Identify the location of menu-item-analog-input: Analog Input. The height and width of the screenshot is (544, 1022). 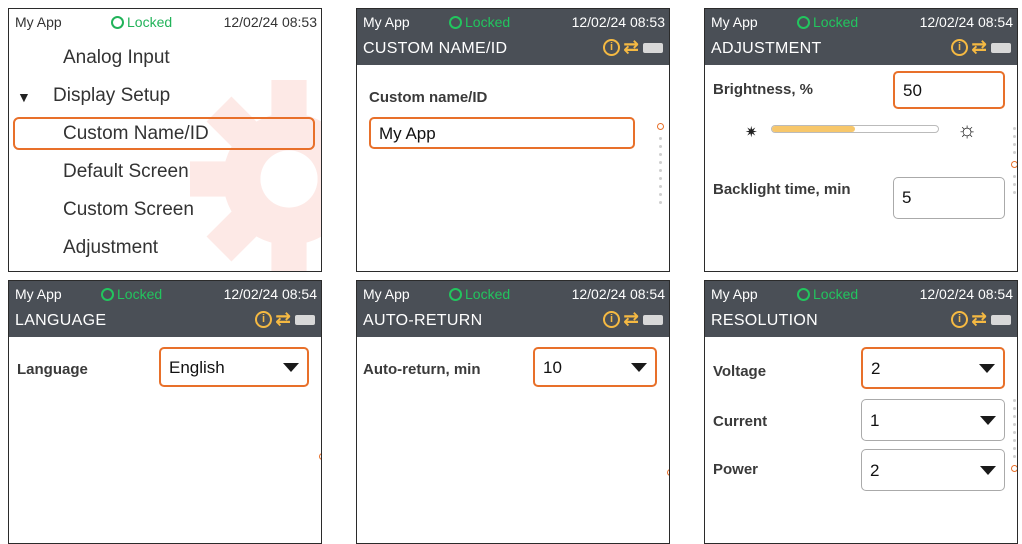
(116, 58).